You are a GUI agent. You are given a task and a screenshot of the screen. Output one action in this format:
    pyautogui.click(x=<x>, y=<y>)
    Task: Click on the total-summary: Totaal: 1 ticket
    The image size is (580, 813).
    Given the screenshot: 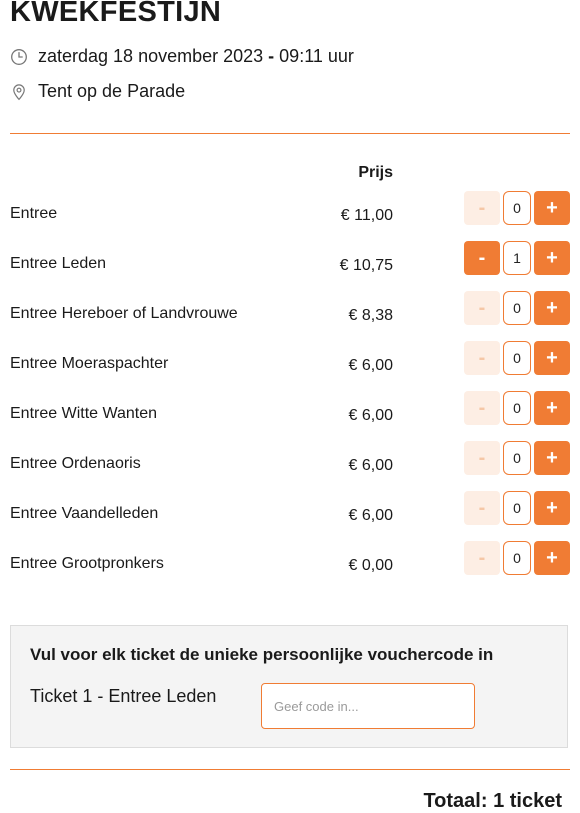 What is the action you would take?
    pyautogui.click(x=492, y=801)
    